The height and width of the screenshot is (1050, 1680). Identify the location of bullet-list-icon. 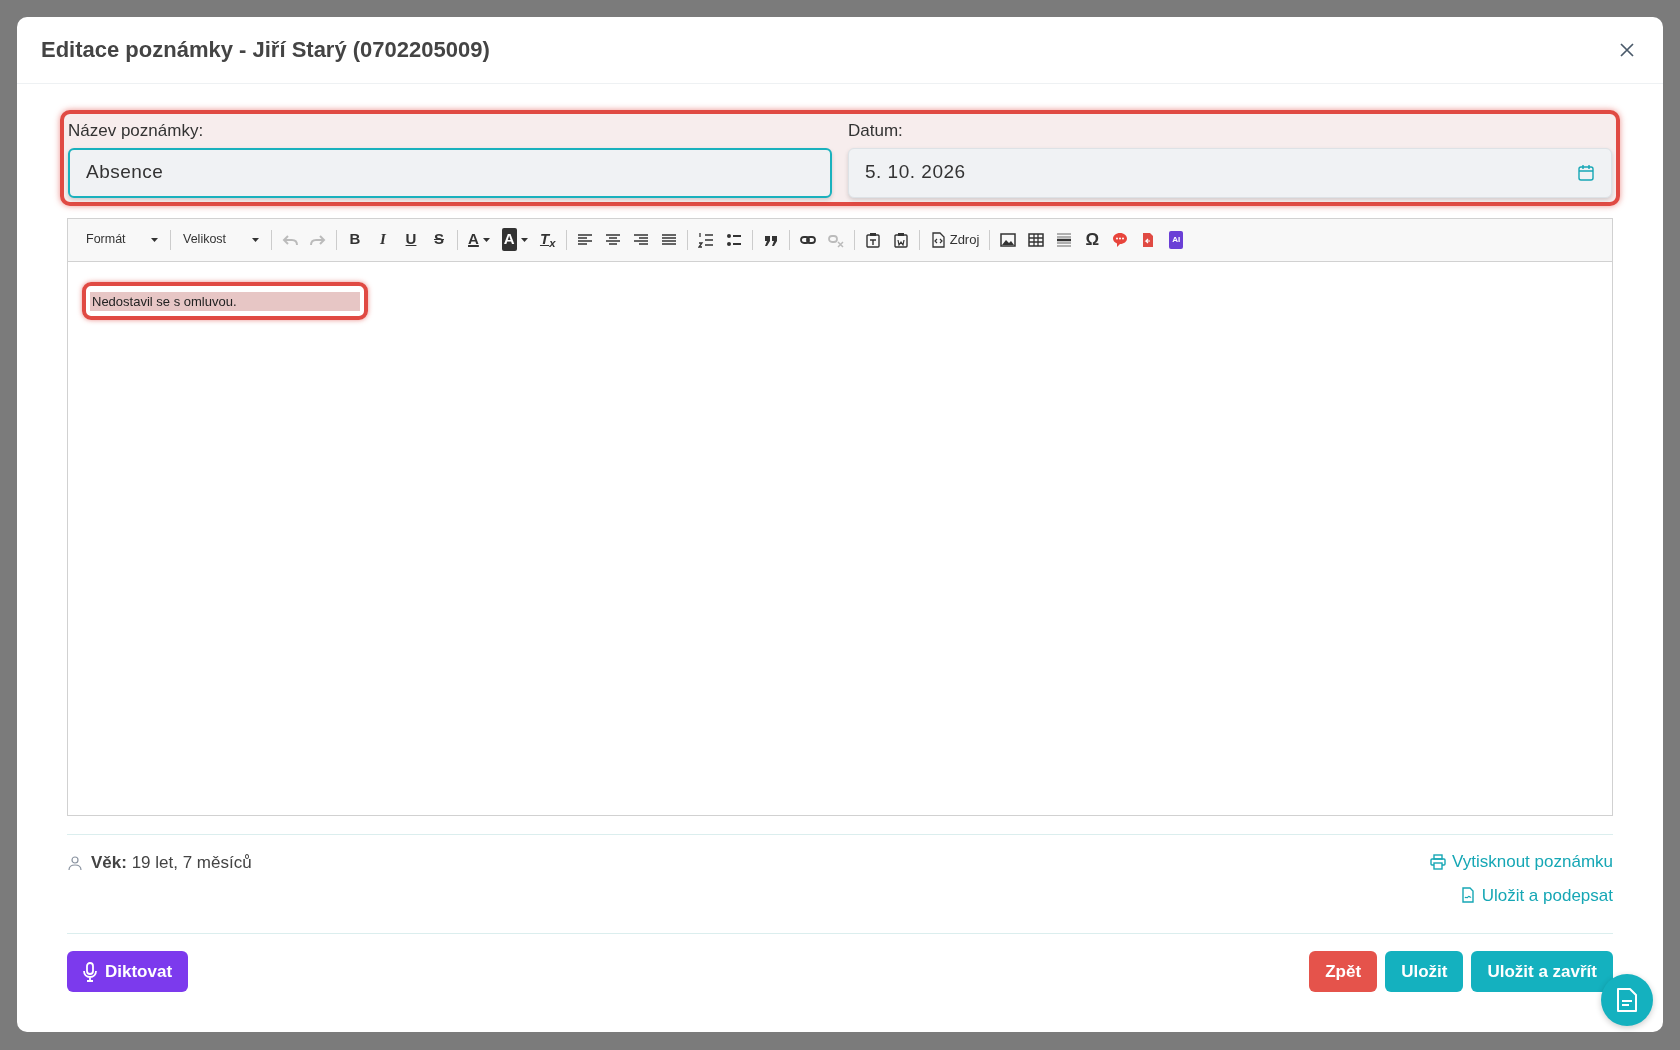
(733, 239).